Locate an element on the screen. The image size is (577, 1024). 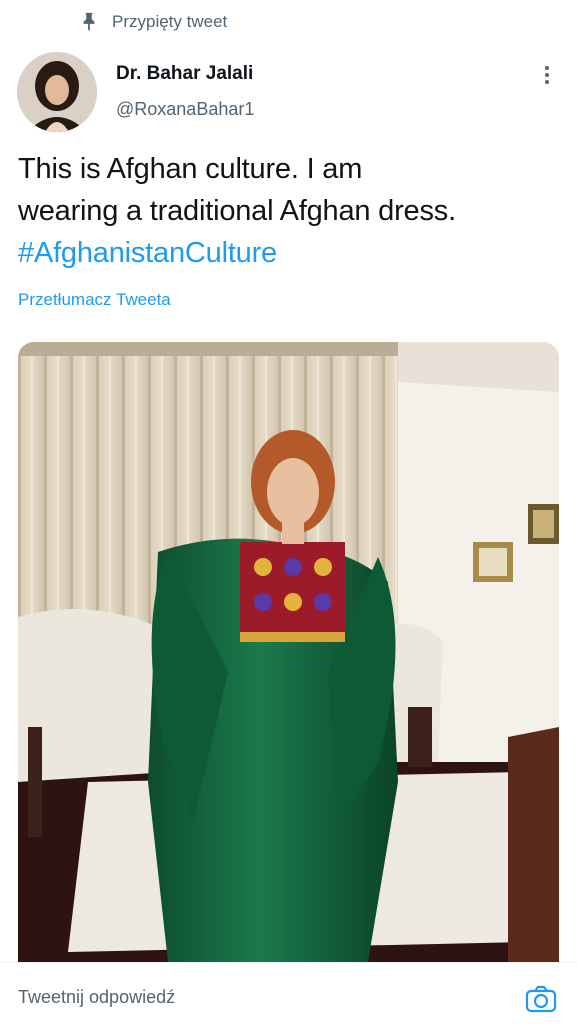
author-name: Dr. Bahar Jalali is located at coordinates (184, 74).